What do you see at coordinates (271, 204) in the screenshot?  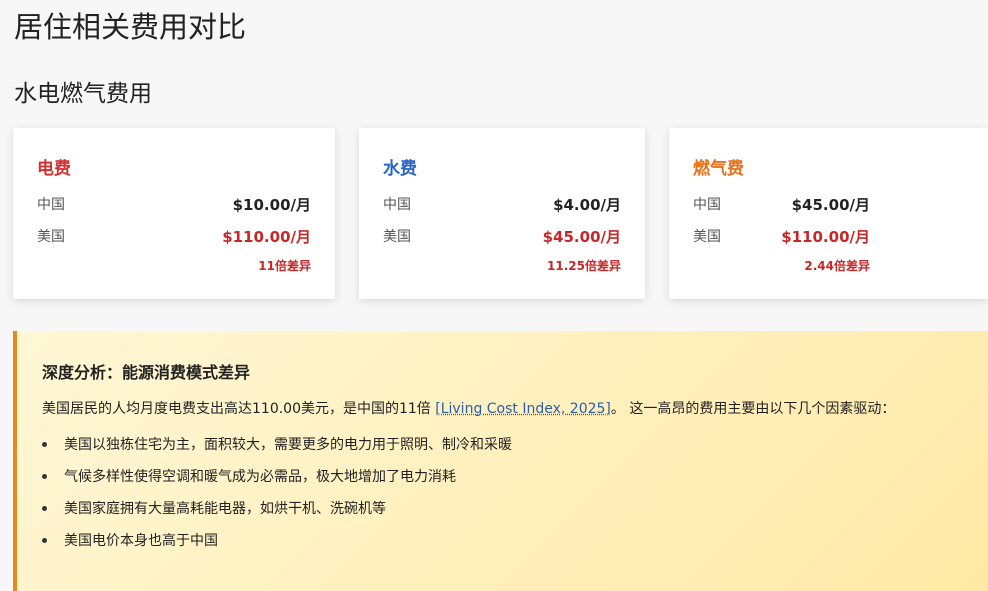 I see `cn-value: $10.00/月` at bounding box center [271, 204].